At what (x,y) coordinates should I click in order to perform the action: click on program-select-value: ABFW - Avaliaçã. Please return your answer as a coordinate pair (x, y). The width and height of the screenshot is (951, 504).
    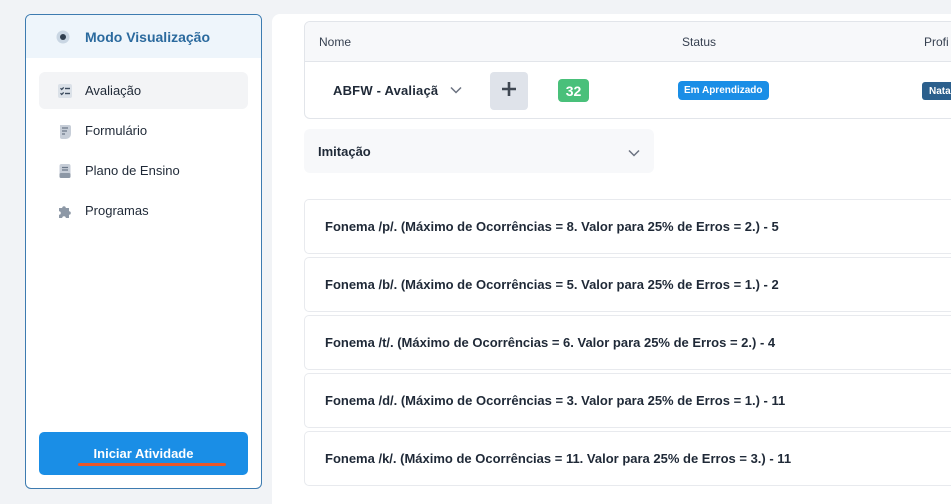
    Looking at the image, I should click on (386, 90).